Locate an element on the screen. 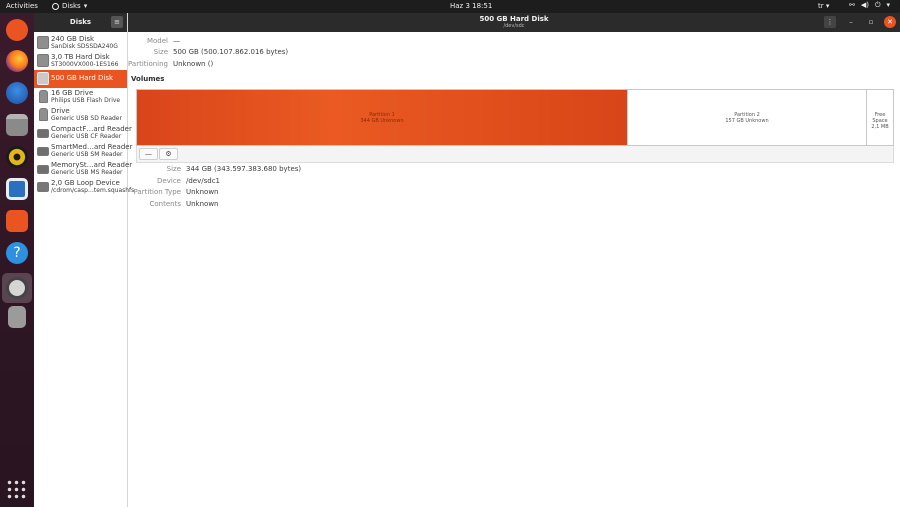  clock: Haz 3 18:51 is located at coordinates (471, 6).